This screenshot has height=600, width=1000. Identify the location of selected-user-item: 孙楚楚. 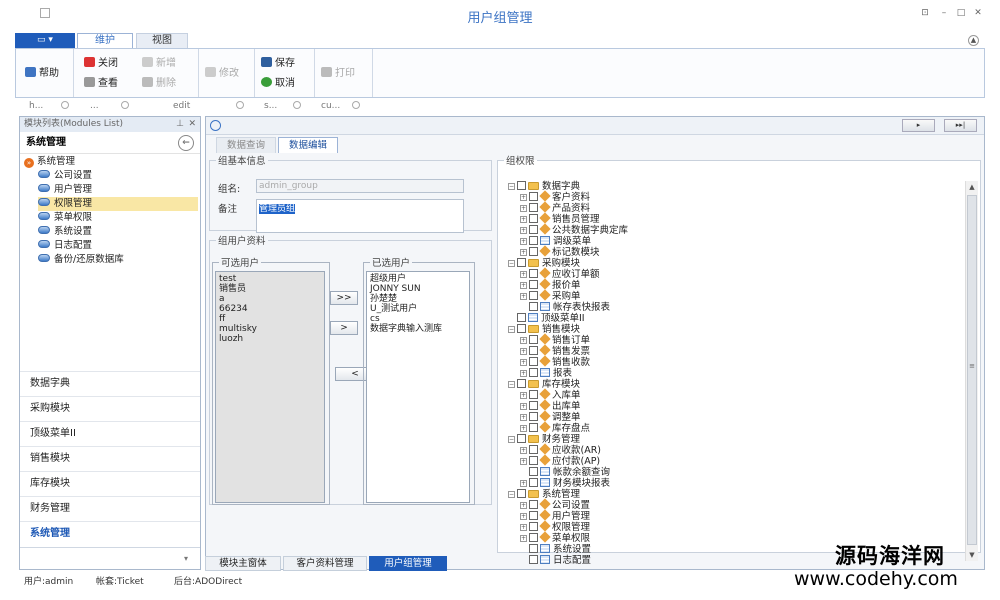
(418, 299).